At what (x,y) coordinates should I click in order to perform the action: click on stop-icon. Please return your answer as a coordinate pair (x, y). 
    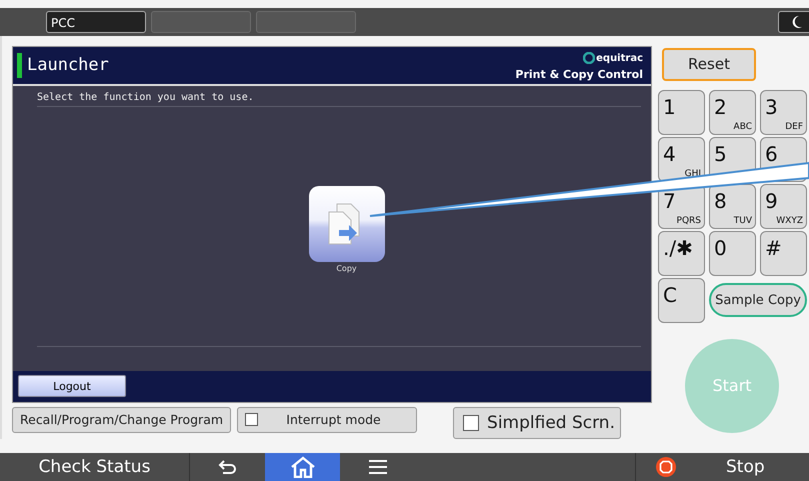
    Looking at the image, I should click on (666, 466).